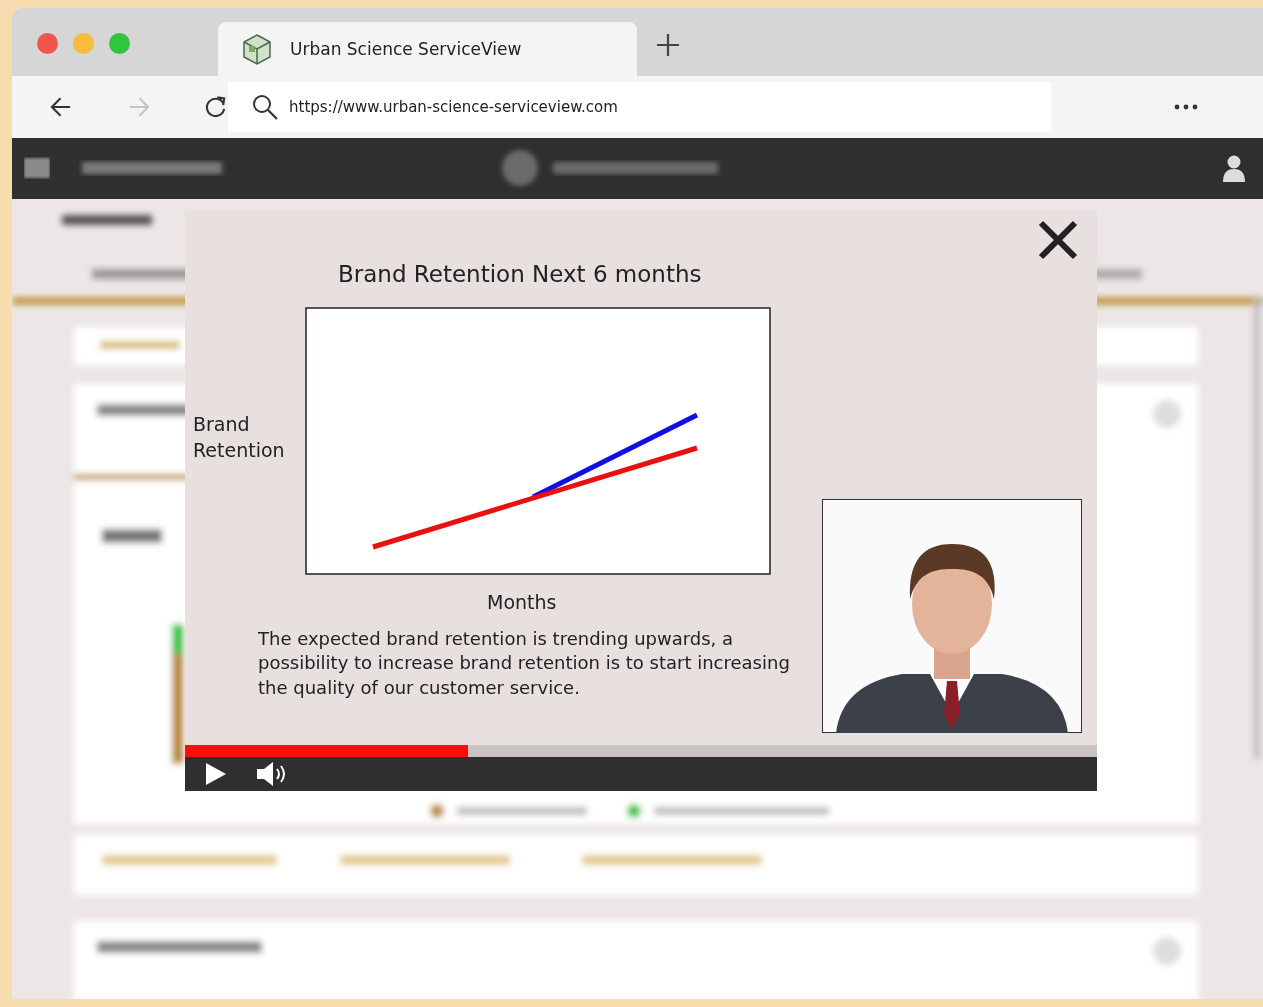 This screenshot has width=1263, height=1007. I want to click on more-icon, so click(1186, 106).